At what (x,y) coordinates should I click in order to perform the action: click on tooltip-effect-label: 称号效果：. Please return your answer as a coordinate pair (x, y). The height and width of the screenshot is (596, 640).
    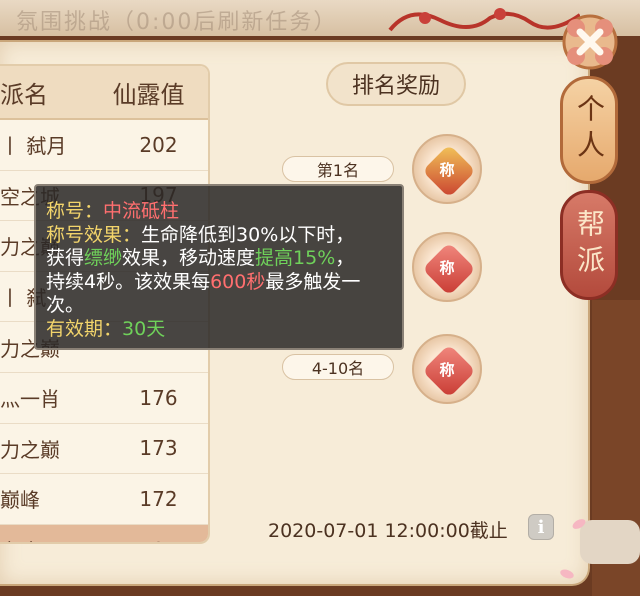
    Looking at the image, I should click on (94, 234).